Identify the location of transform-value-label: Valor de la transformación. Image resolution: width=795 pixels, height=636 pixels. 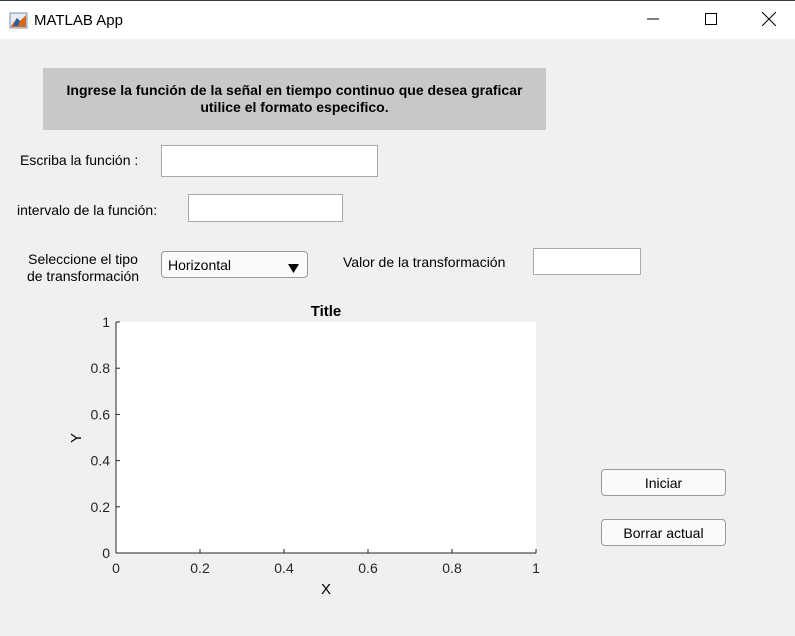
(424, 262).